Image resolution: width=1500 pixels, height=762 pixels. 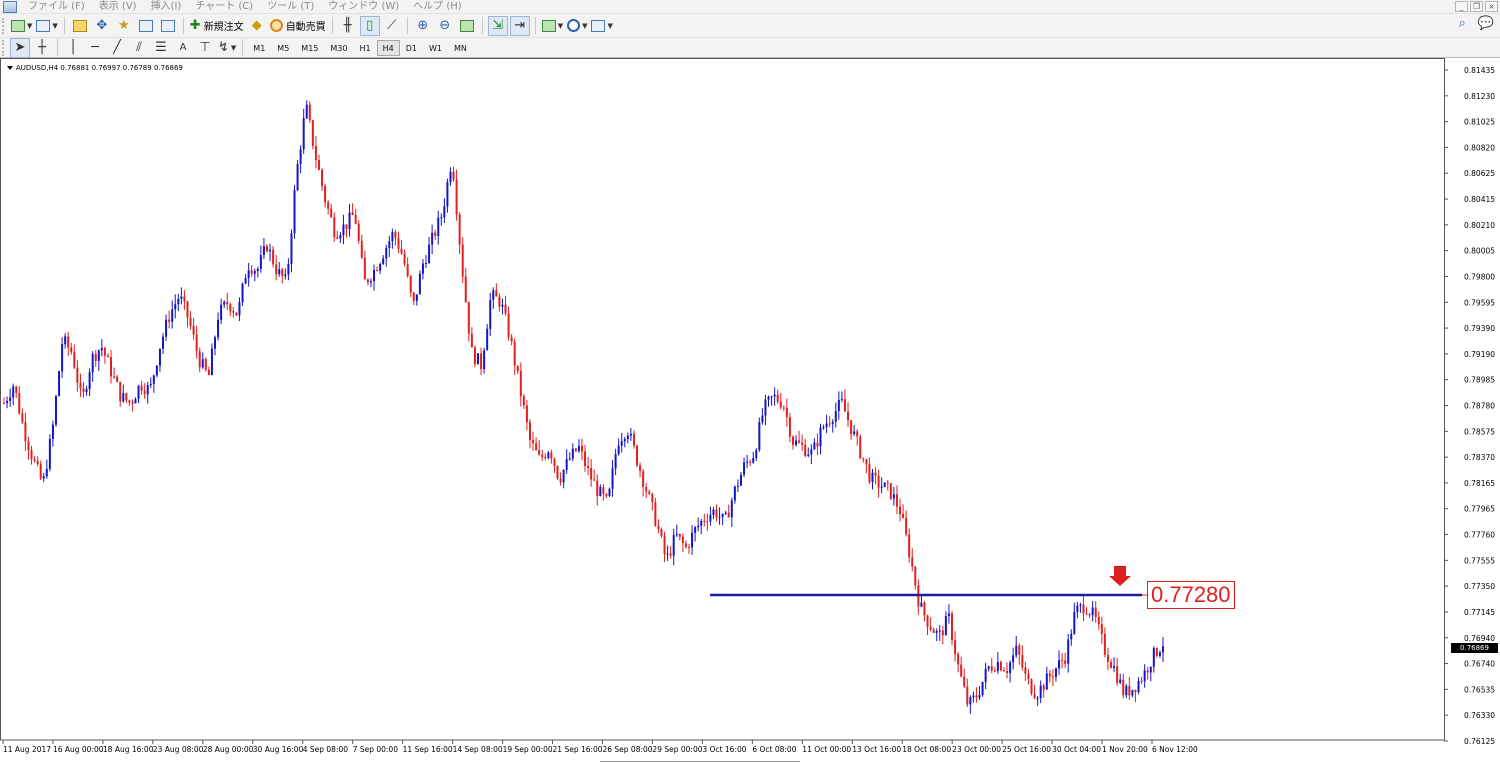 I want to click on tile-windows-button, so click(x=467, y=26).